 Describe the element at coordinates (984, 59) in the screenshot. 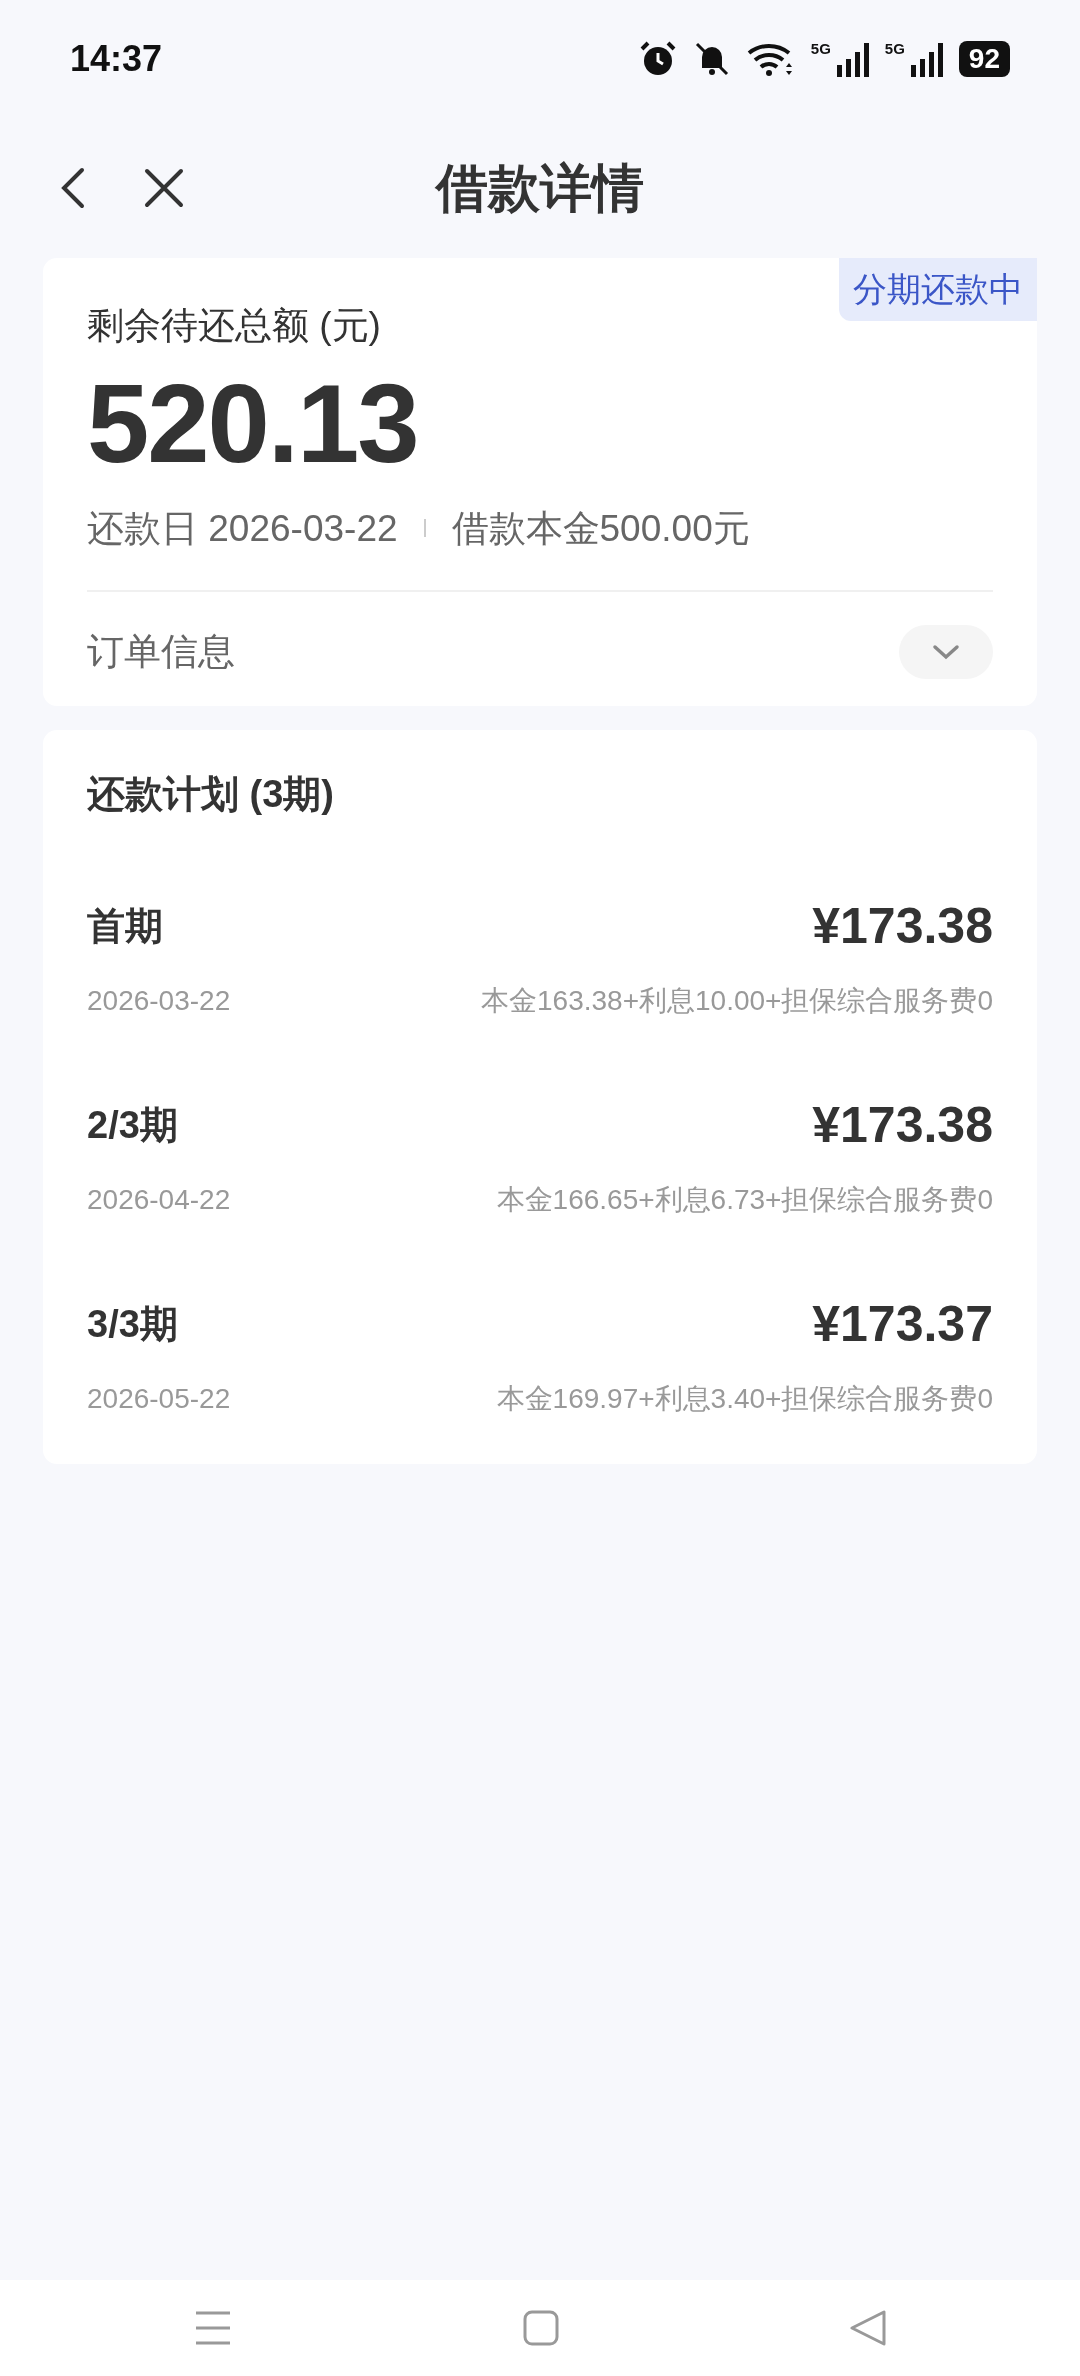

I see `battery-level: 92` at that location.